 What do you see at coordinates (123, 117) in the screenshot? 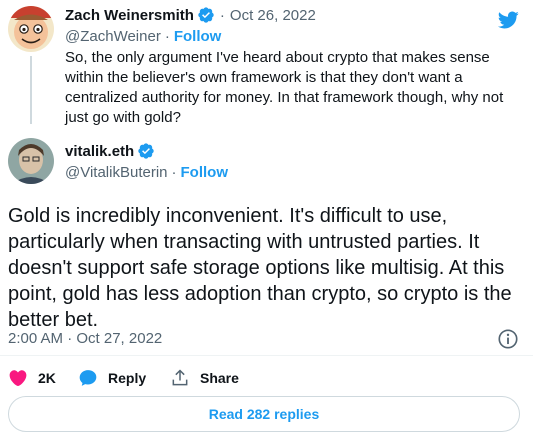
I see `text-line: just go with gold?` at bounding box center [123, 117].